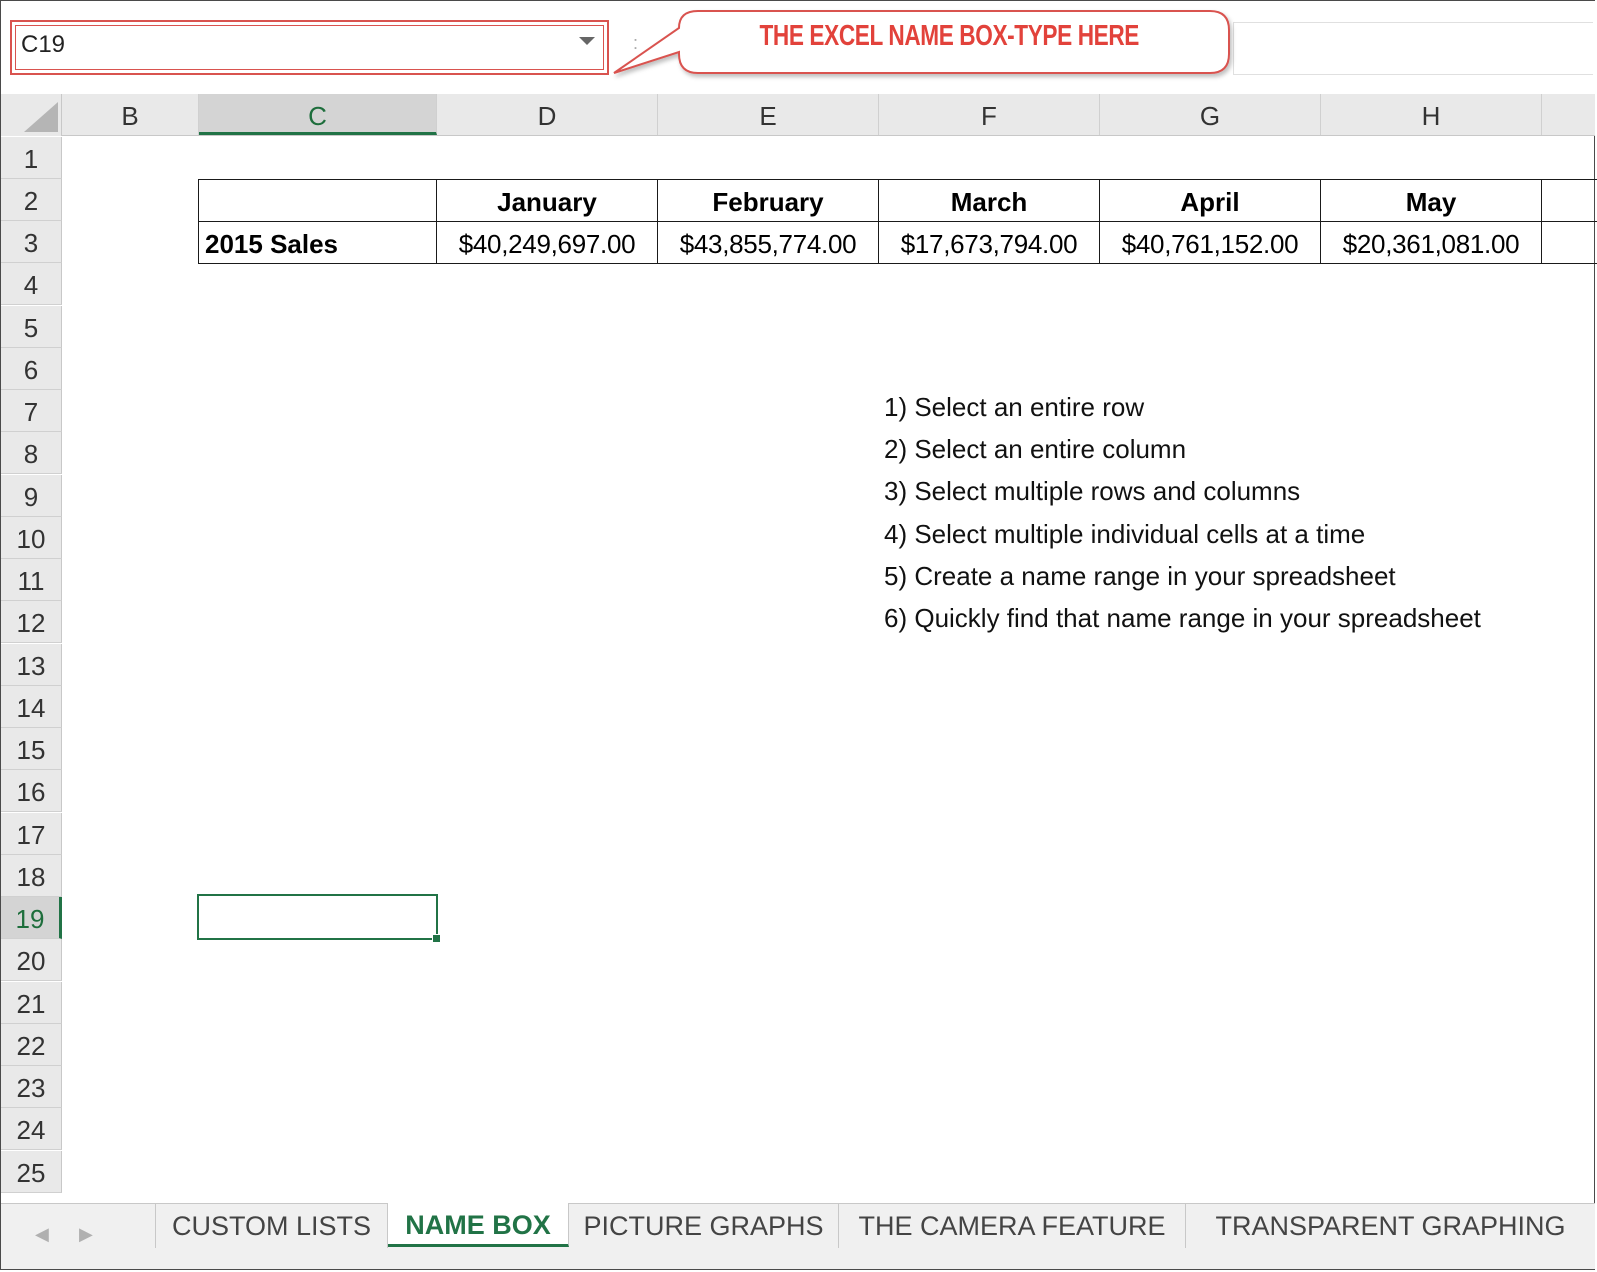 Image resolution: width=1597 pixels, height=1272 pixels. I want to click on selected-cell-c19, so click(317, 917).